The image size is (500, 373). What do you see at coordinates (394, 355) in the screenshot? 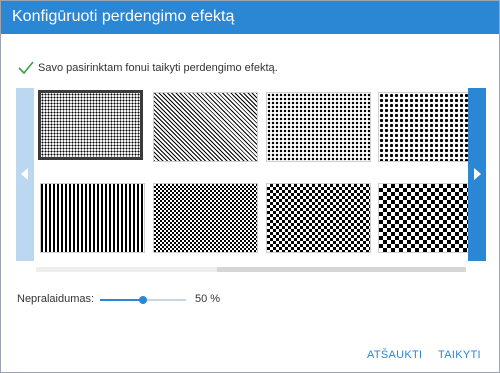
I see `cancel-button: ATŠAUKTI` at bounding box center [394, 355].